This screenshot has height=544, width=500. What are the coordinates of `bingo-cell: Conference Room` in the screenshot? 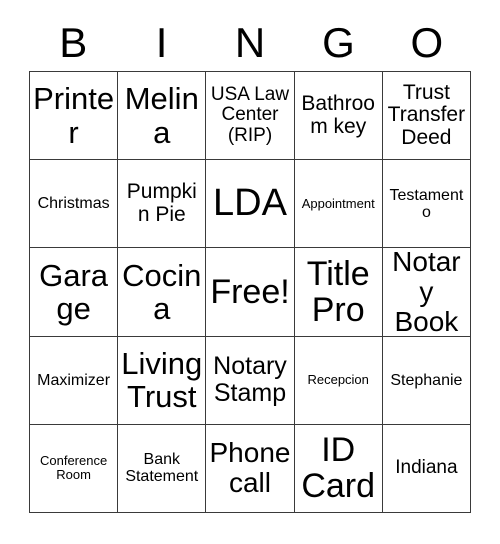 It's located at (74, 468).